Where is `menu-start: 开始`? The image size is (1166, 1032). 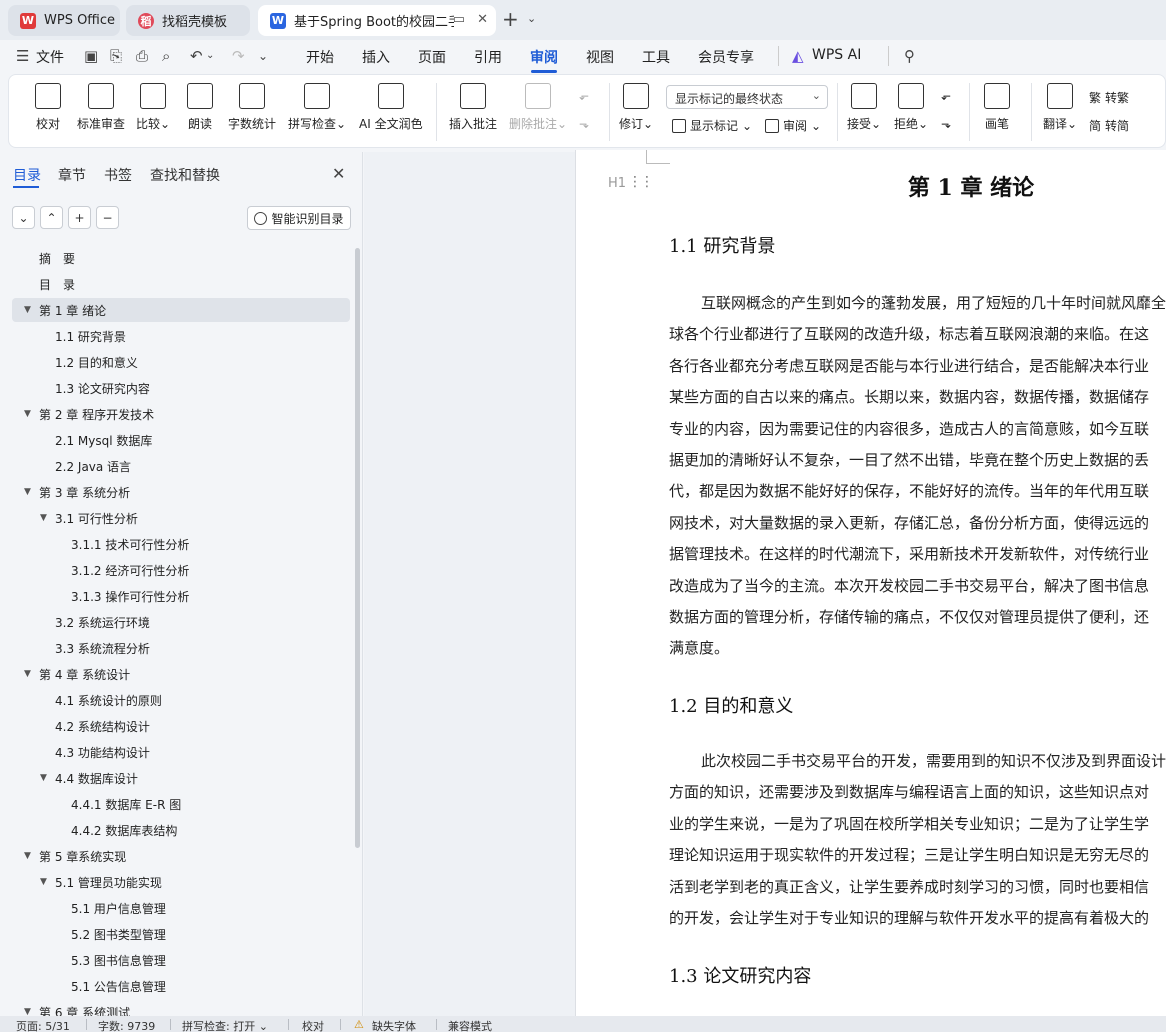 menu-start: 开始 is located at coordinates (320, 57).